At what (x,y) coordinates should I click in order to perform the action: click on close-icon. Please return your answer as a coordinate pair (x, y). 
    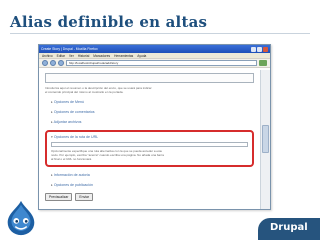
    Looking at the image, I should click on (265, 49).